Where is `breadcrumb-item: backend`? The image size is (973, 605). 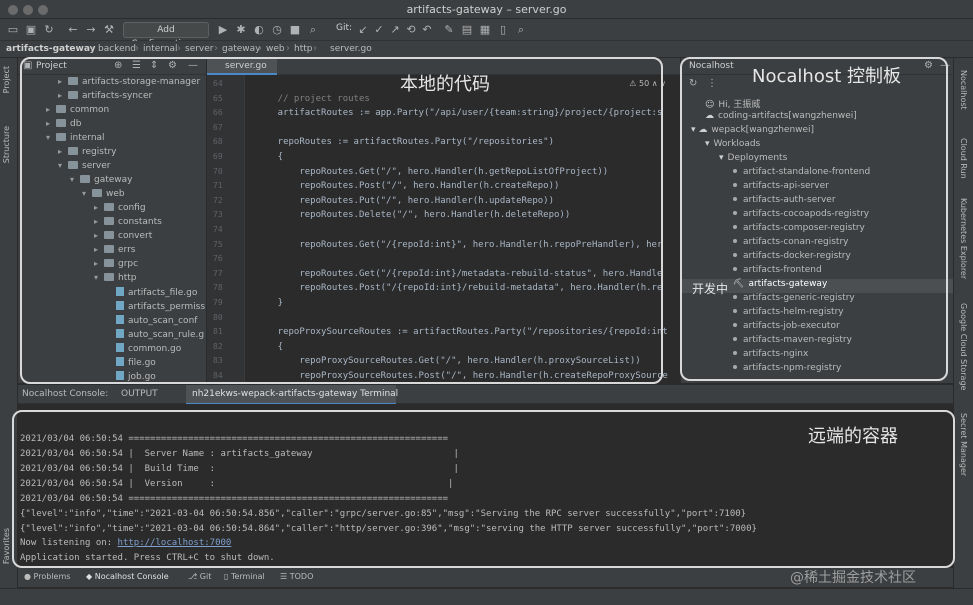
breadcrumb-item: backend is located at coordinates (117, 49).